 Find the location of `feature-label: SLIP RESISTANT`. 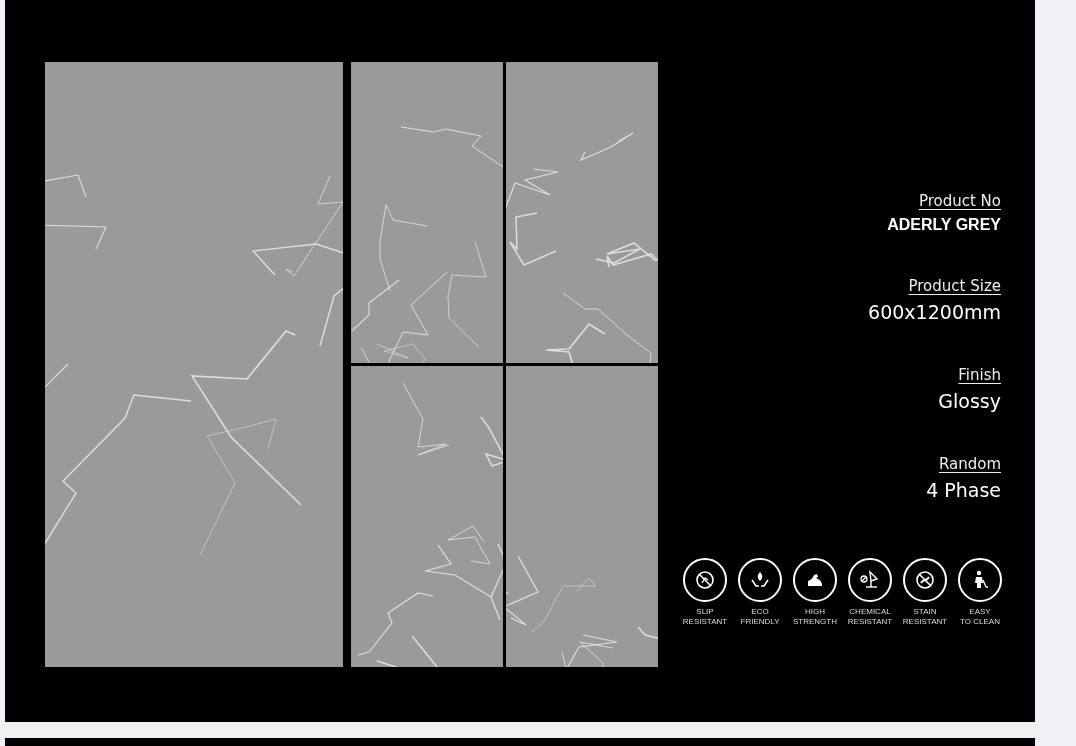

feature-label: SLIP RESISTANT is located at coordinates (705, 617).